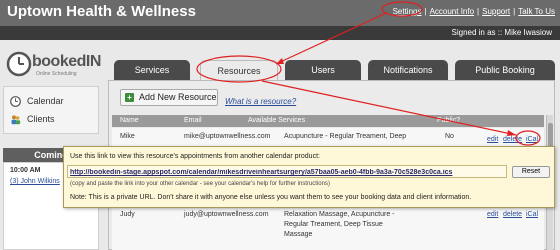 This screenshot has width=560, height=250. Describe the element at coordinates (178, 97) in the screenshot. I see `add-new-resource-label: Add New Resource` at that location.